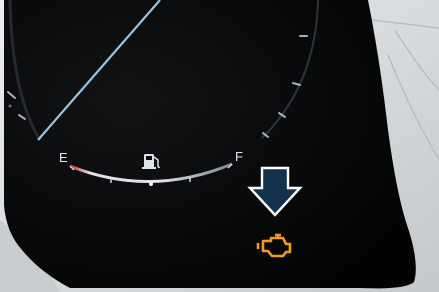  I want to click on fuel-empty-label: E, so click(63, 157).